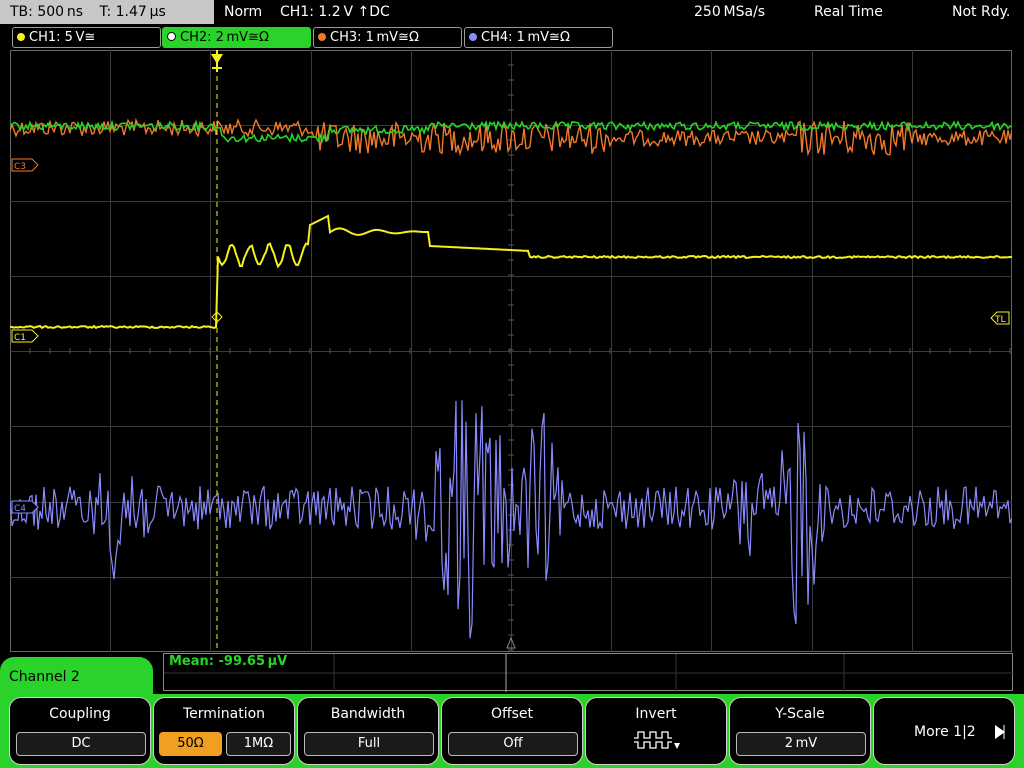  Describe the element at coordinates (368, 731) in the screenshot. I see `bandwidth-softkey: Bandwidth Full` at that location.